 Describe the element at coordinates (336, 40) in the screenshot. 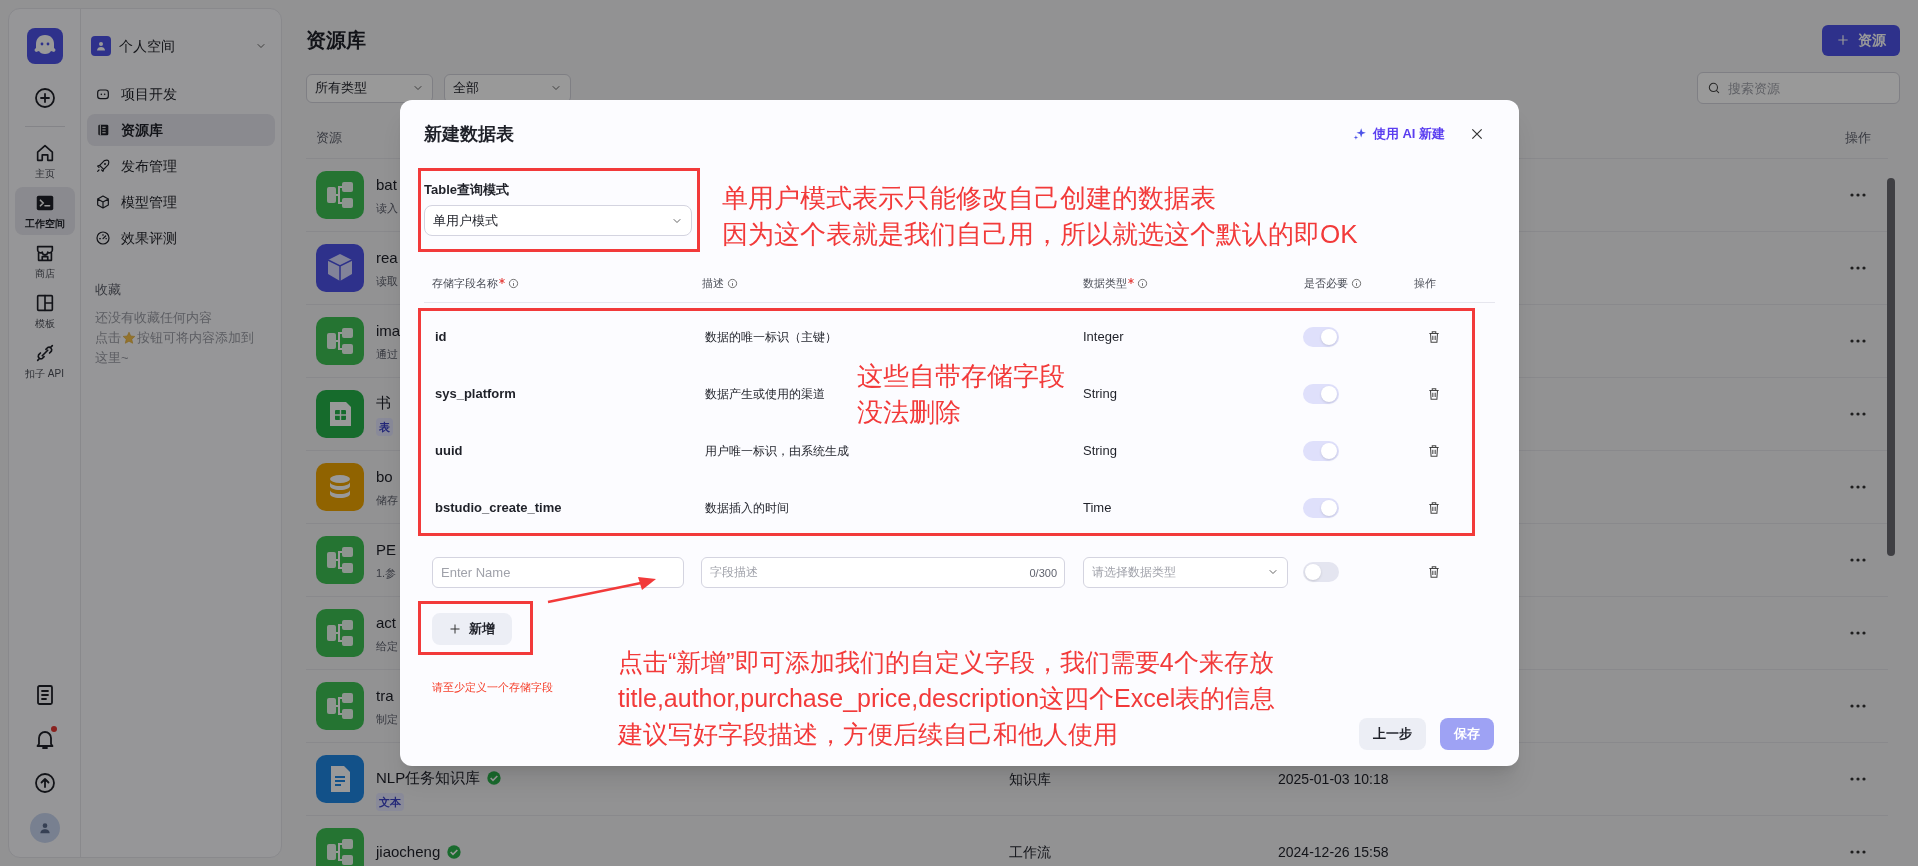

I see `page-title: 资源库` at that location.